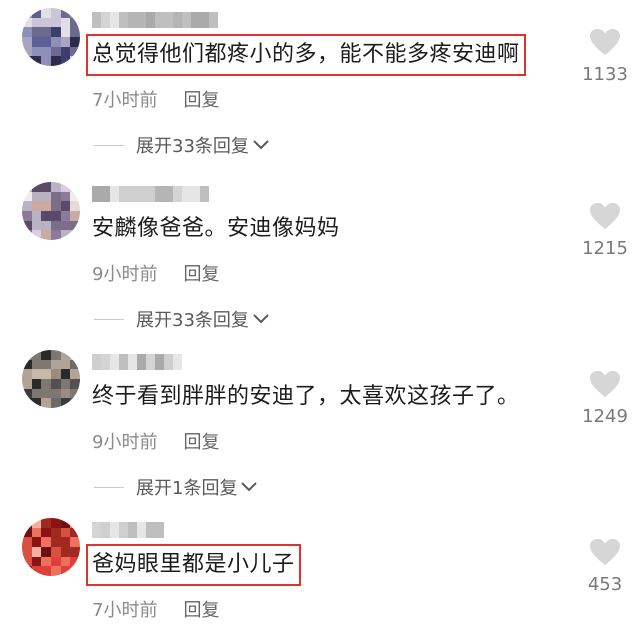  Describe the element at coordinates (605, 398) in the screenshot. I see `like-button: 1249` at that location.